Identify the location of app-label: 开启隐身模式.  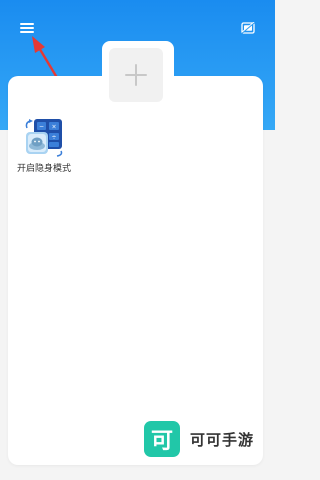
(43, 168).